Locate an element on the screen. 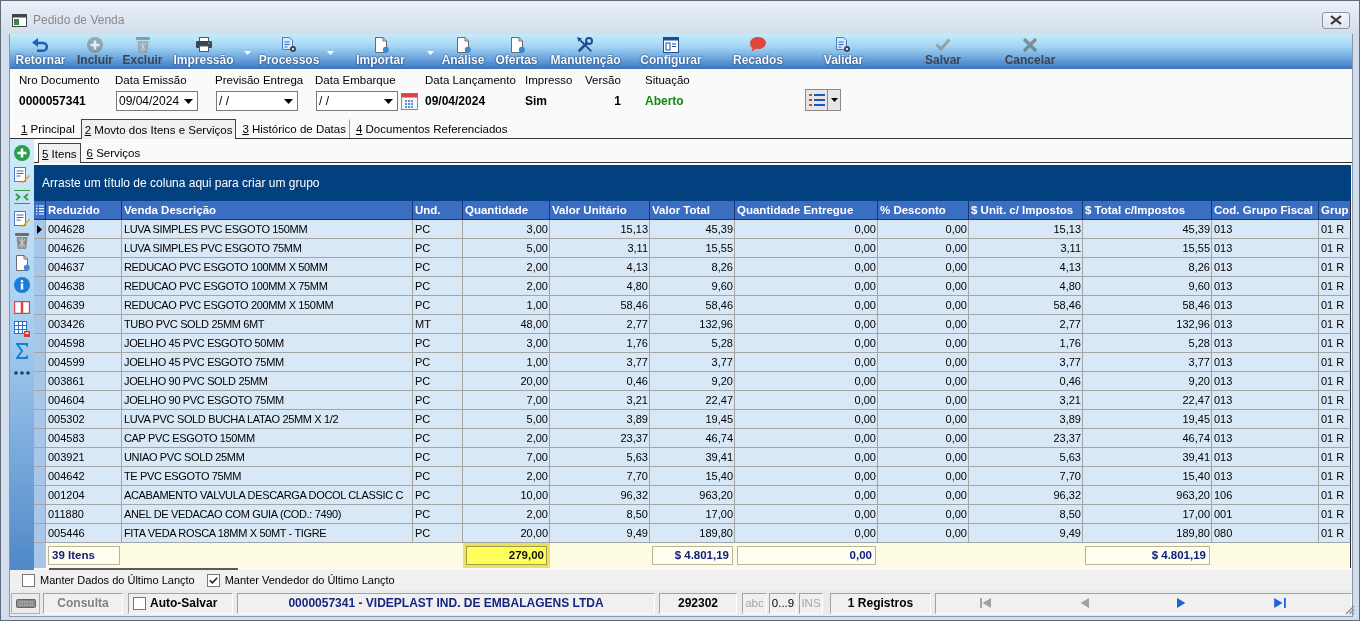 Image resolution: width=1366 pixels, height=625 pixels. table-cell: 004642 is located at coordinates (84, 476).